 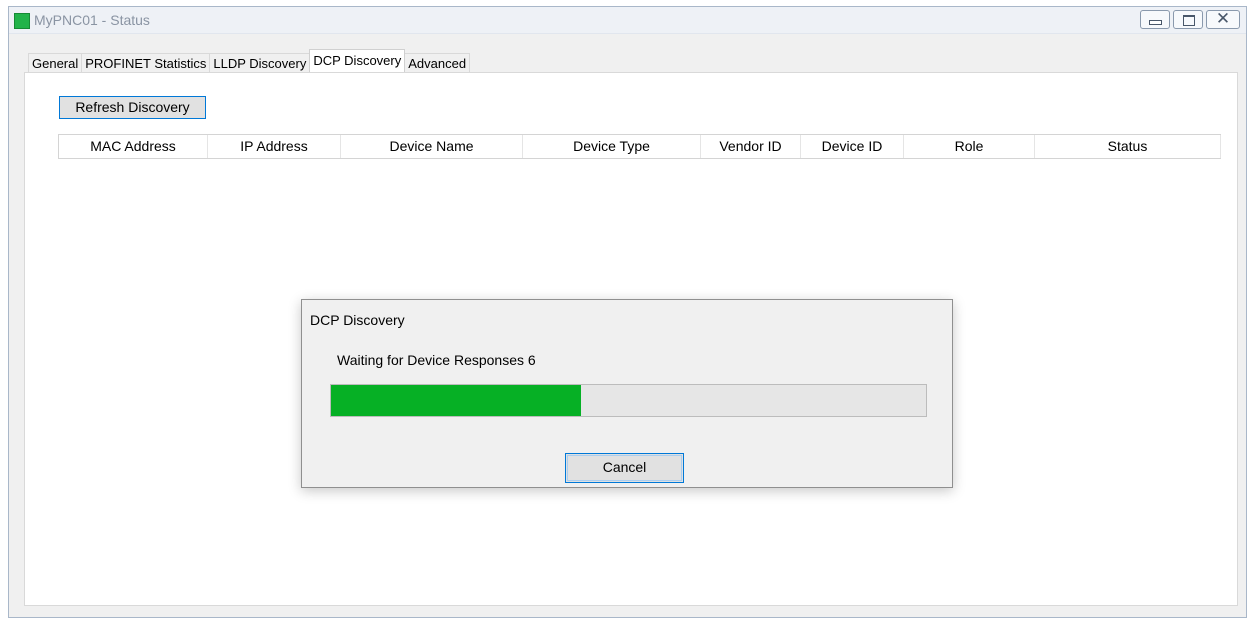 I want to click on column-header-status: Status, so click(x=1128, y=146).